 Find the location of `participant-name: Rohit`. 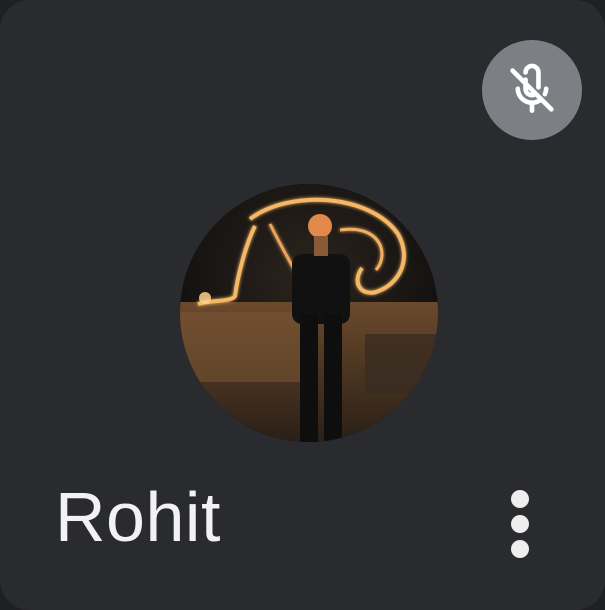

participant-name: Rohit is located at coordinates (138, 517).